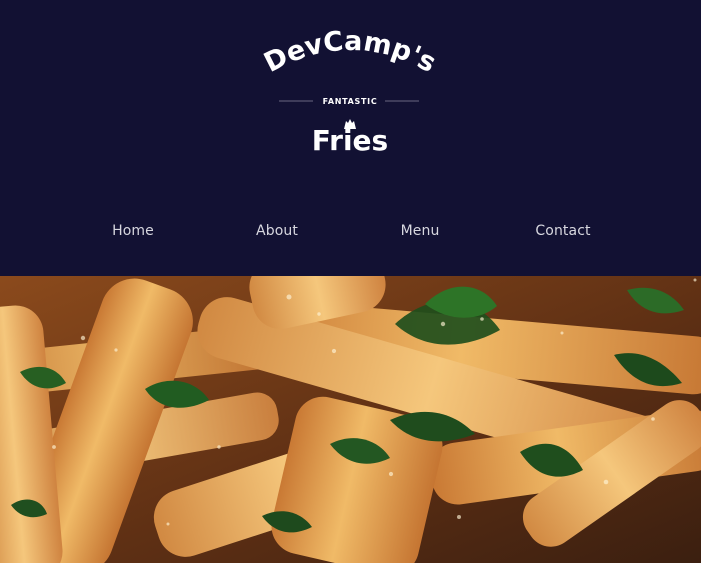  I want to click on logo-line1: DevCamp's, so click(350, 52).